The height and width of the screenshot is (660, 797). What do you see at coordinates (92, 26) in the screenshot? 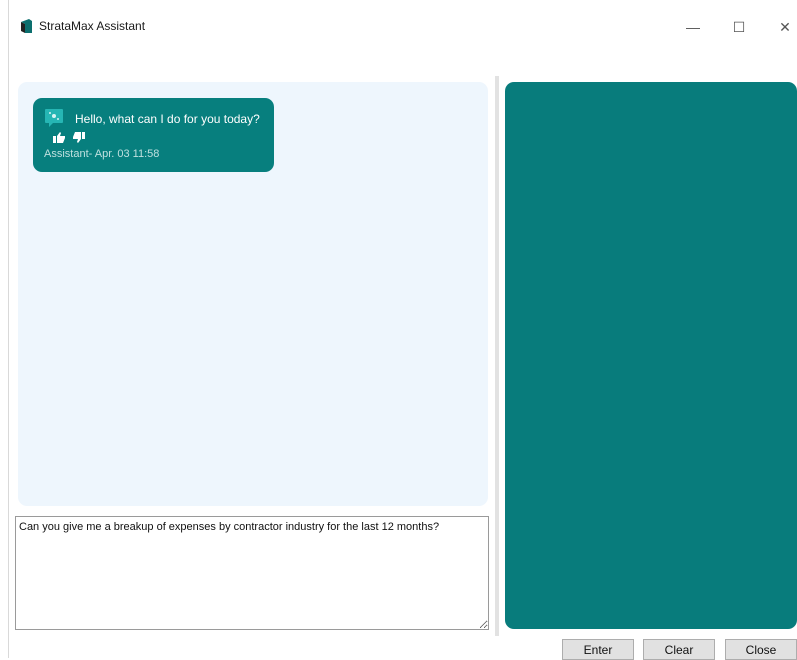
I see `window-title: StrataMax Assistant` at bounding box center [92, 26].